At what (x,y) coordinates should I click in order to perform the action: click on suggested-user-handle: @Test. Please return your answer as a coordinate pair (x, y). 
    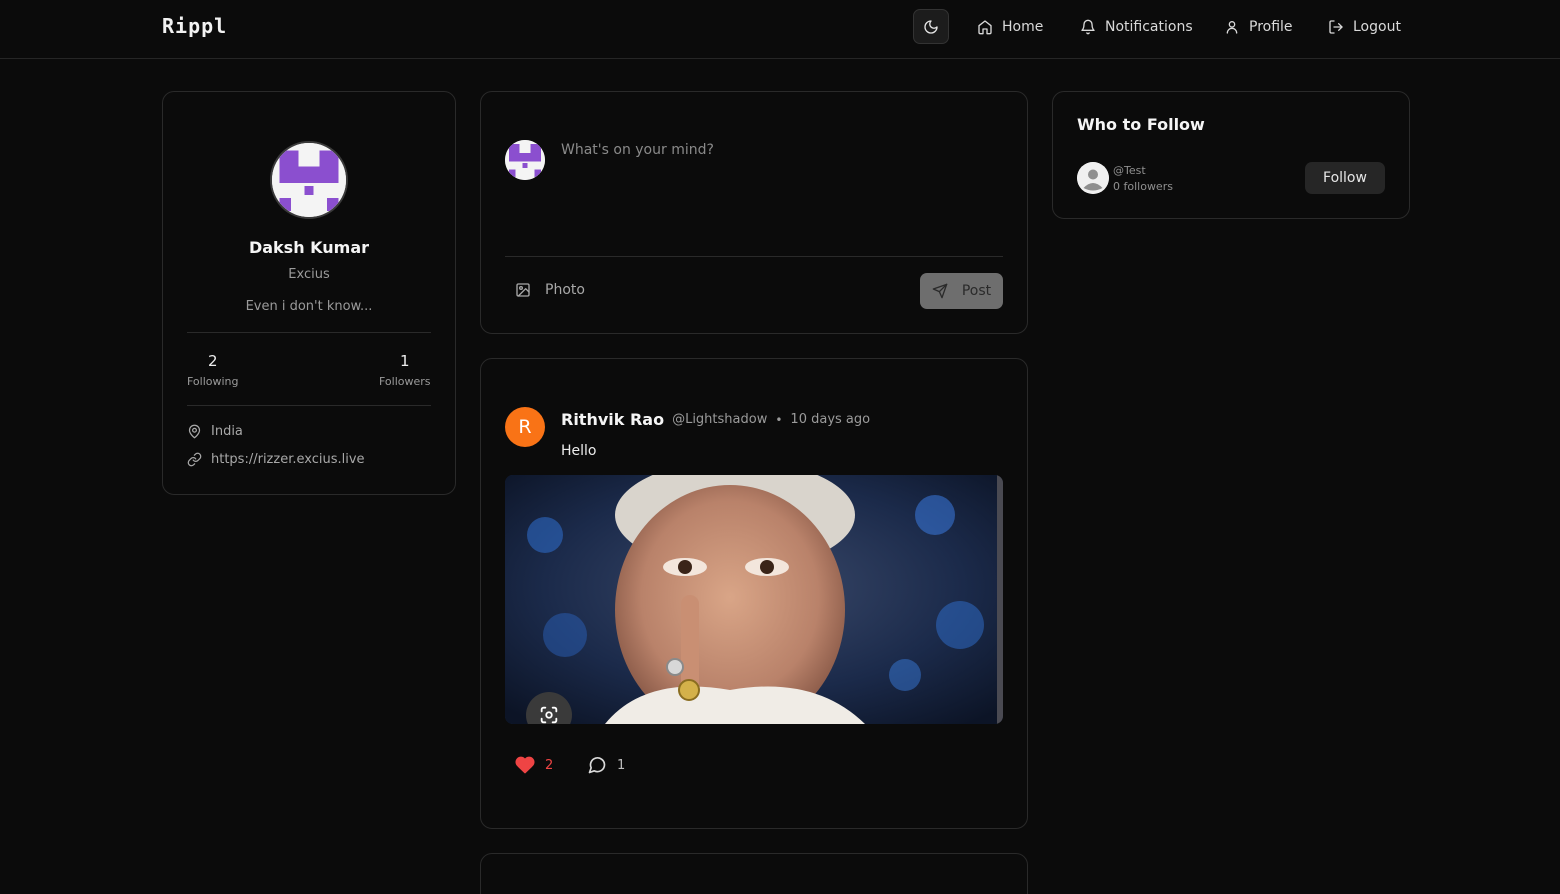
    Looking at the image, I should click on (1129, 170).